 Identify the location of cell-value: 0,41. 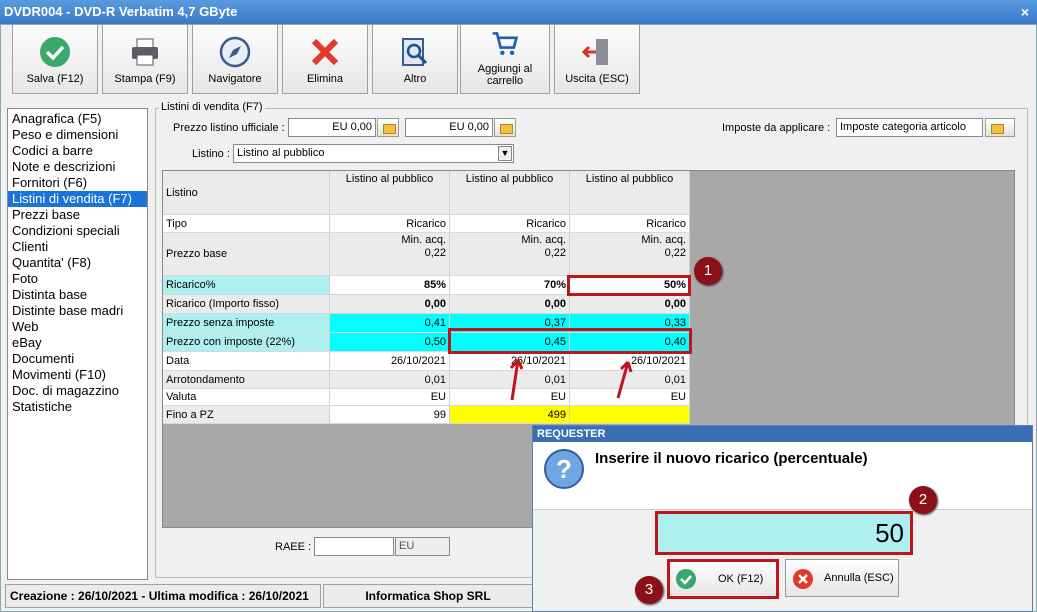
(435, 323).